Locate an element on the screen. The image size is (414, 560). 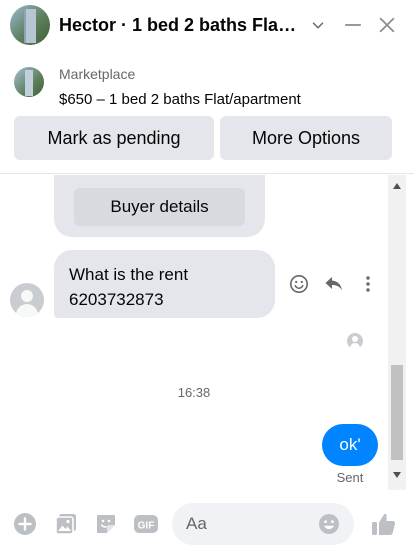
outgoing-message-bubble: ok' is located at coordinates (350, 445).